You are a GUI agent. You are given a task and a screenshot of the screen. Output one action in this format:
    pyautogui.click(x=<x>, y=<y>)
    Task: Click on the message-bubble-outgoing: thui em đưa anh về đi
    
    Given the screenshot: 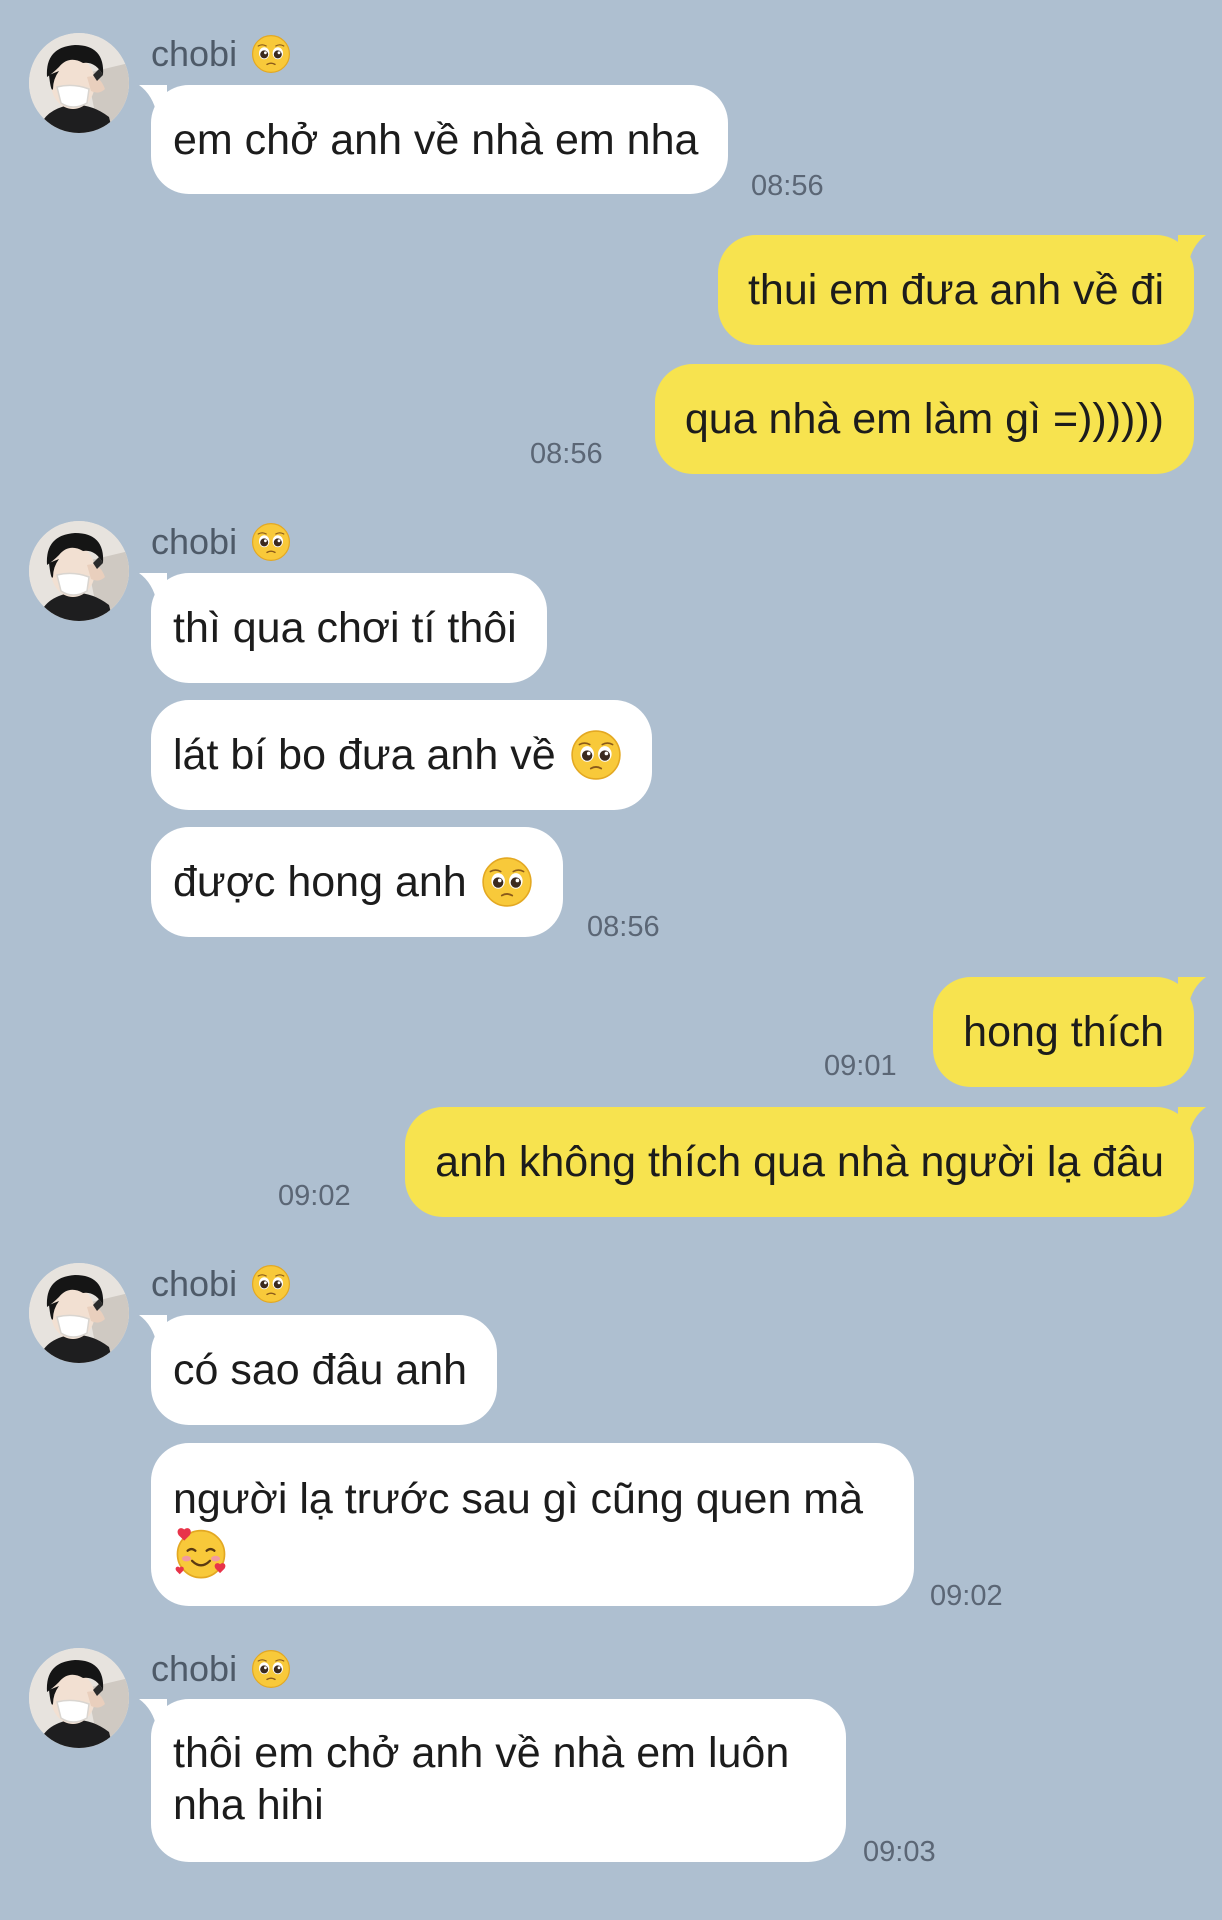 What is the action you would take?
    pyautogui.click(x=955, y=290)
    